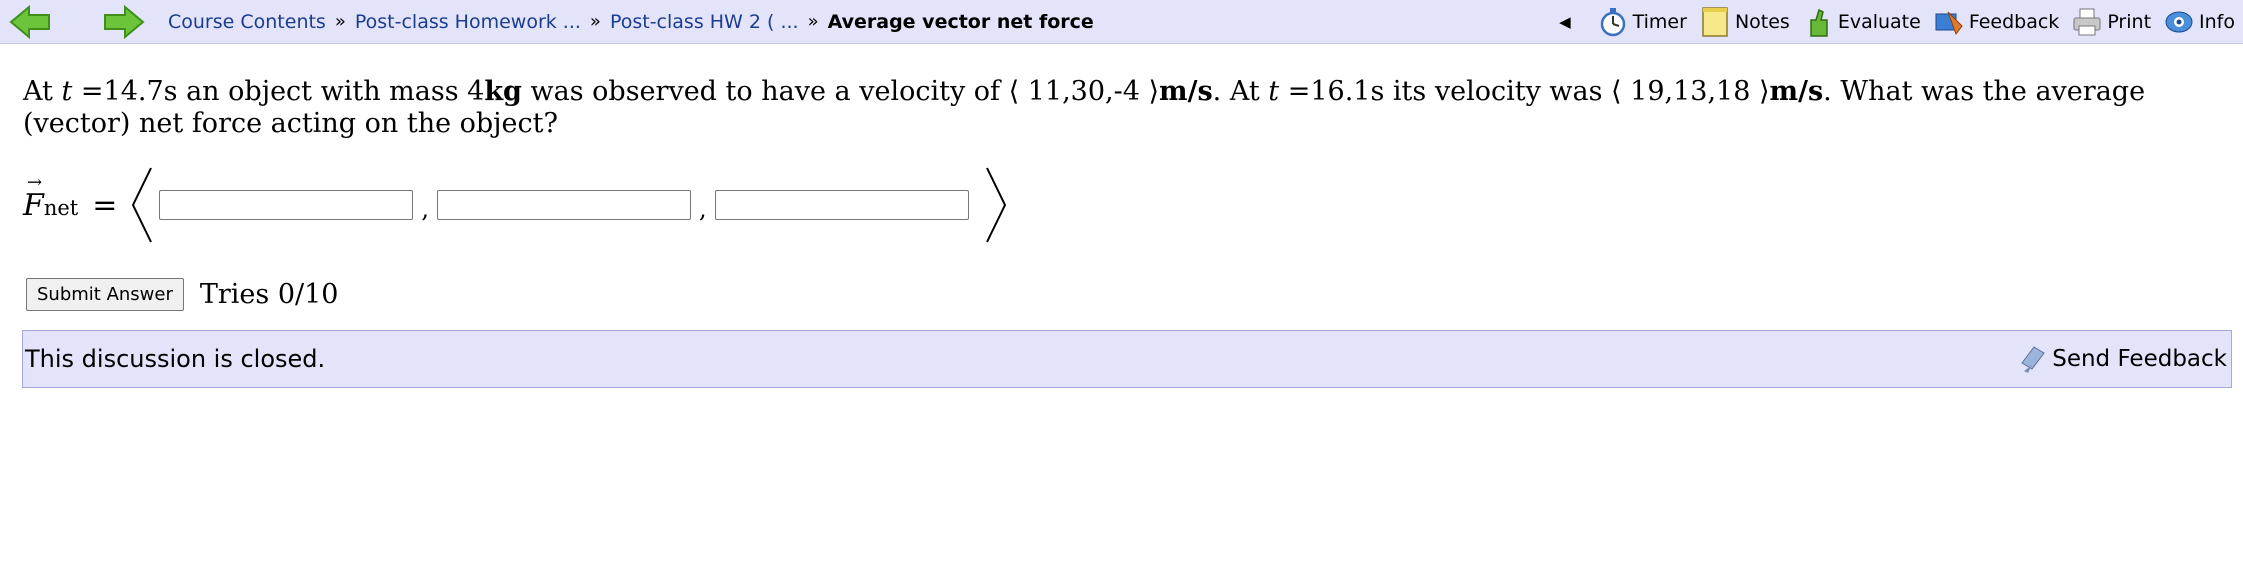 The width and height of the screenshot is (2243, 565). What do you see at coordinates (1949, 22) in the screenshot?
I see `feedback-icon` at bounding box center [1949, 22].